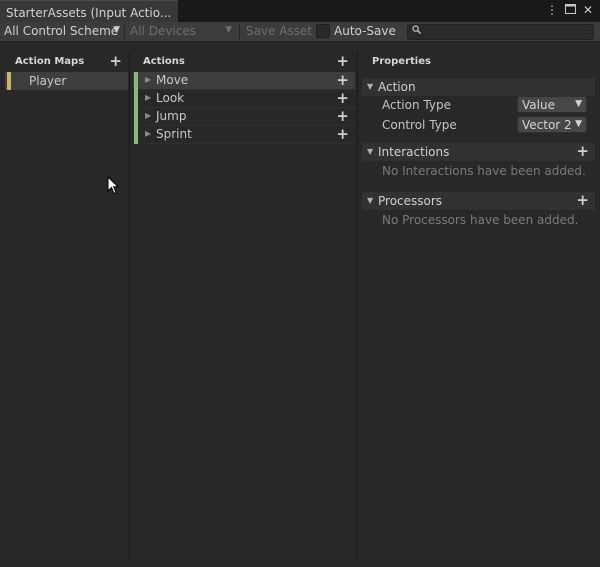 This screenshot has height=567, width=600. What do you see at coordinates (170, 98) in the screenshot?
I see `action-label: Look` at bounding box center [170, 98].